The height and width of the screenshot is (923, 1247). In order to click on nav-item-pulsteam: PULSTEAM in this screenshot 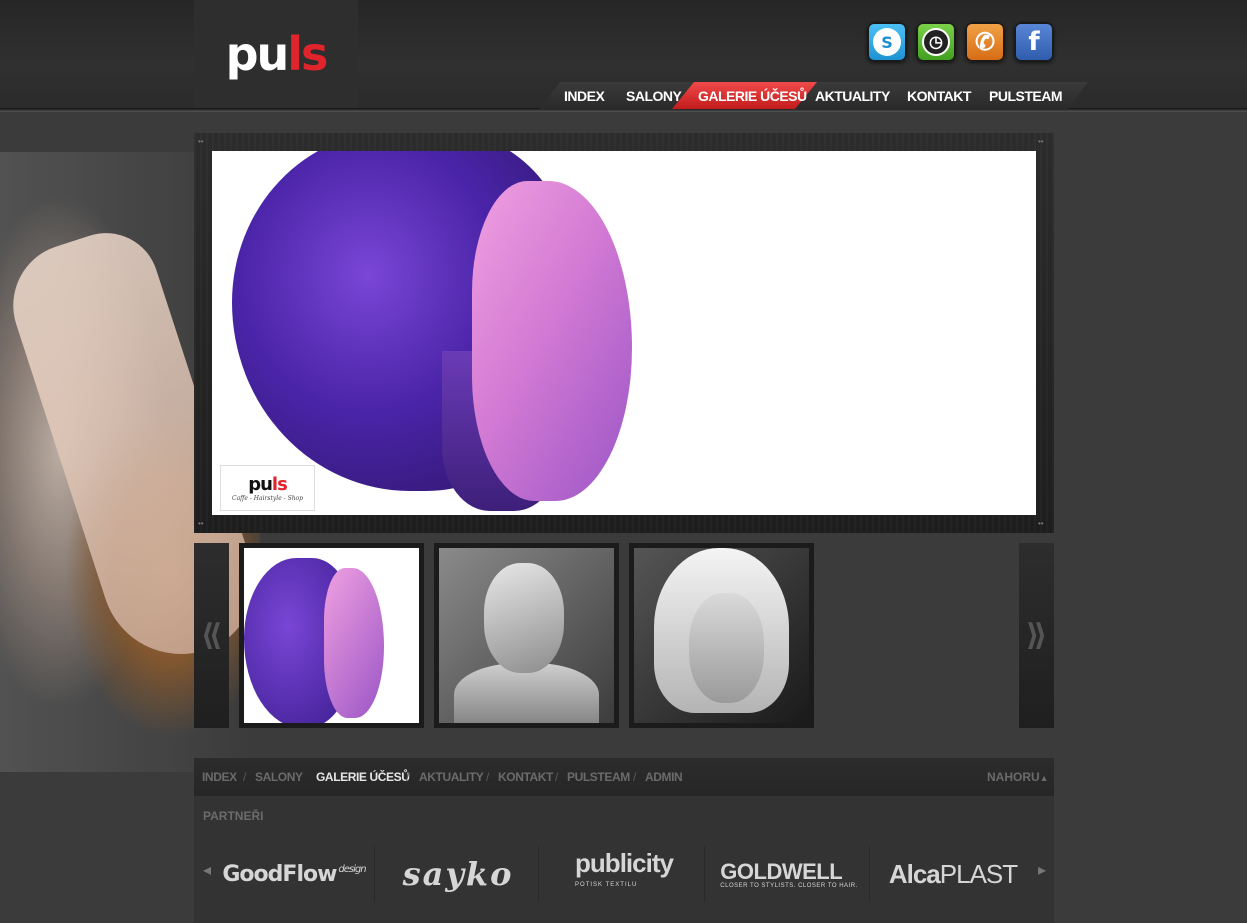, I will do `click(1026, 95)`.